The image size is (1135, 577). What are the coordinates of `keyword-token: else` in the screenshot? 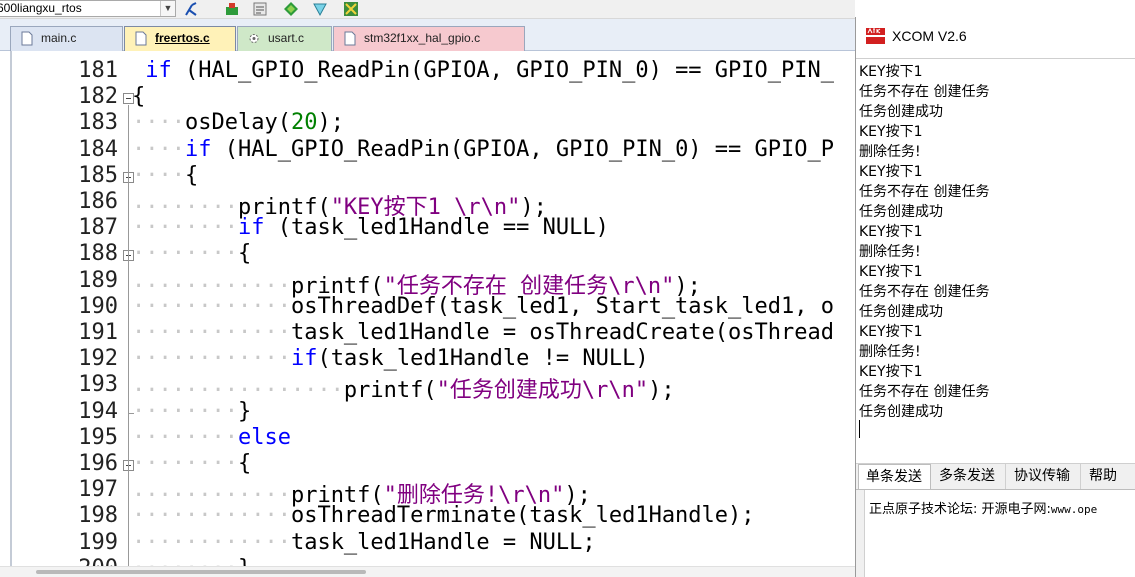 It's located at (264, 437).